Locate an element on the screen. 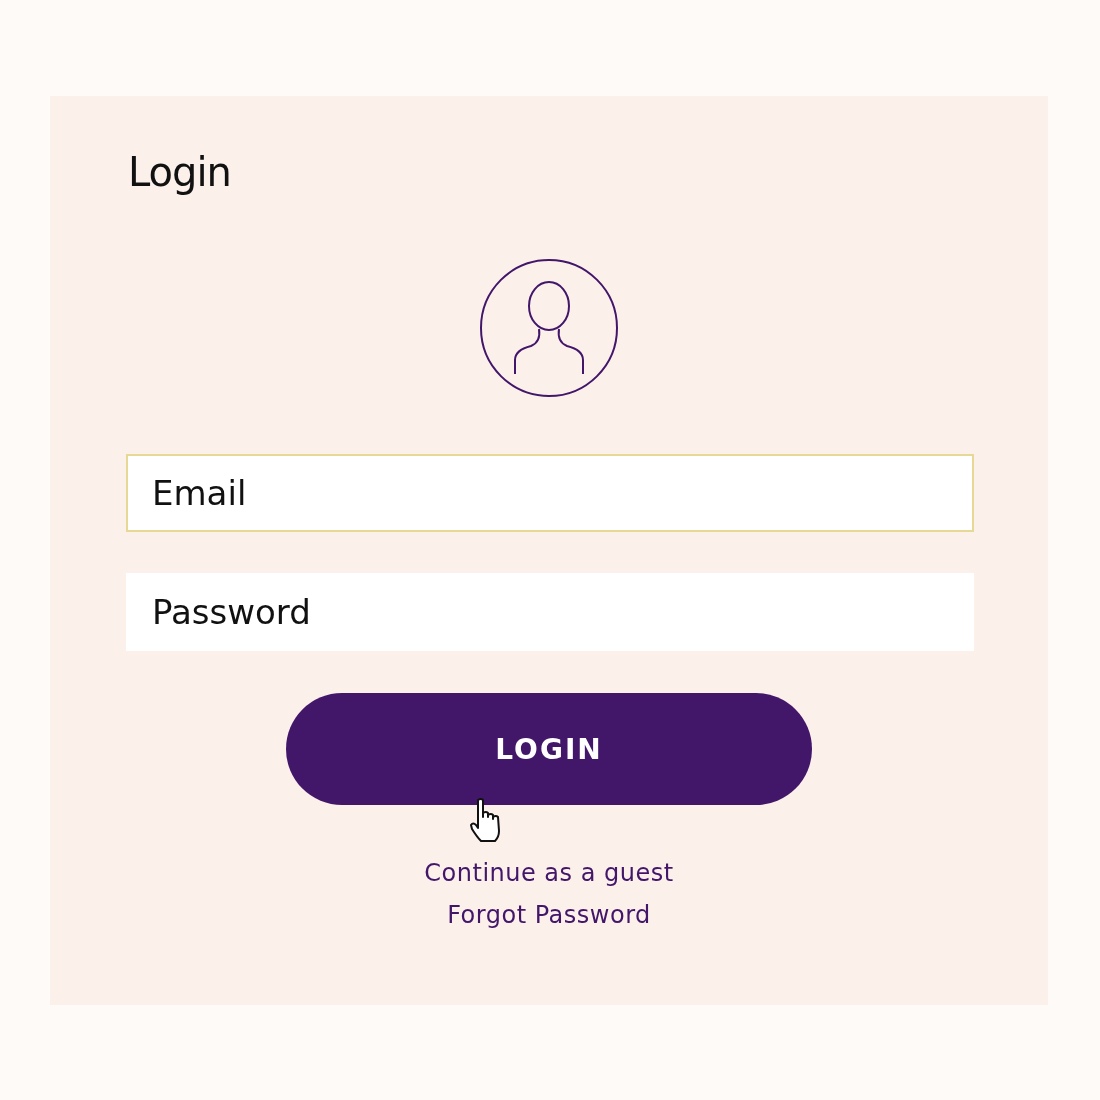 This screenshot has width=1100, height=1100. login-button: LOGIN is located at coordinates (549, 749).